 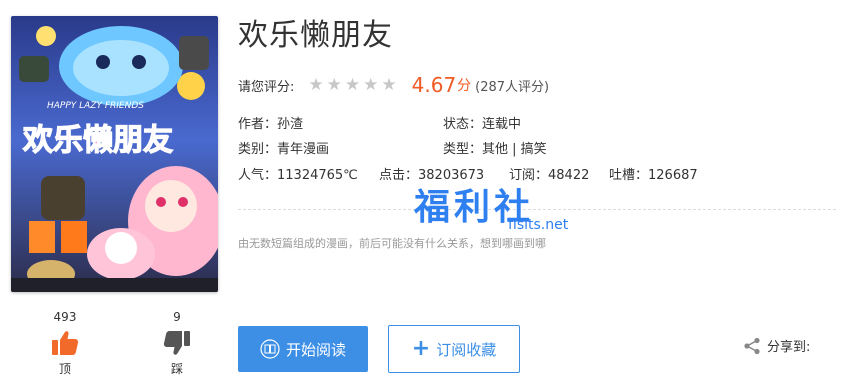 I want to click on rating-score-unit: 分, so click(x=464, y=86).